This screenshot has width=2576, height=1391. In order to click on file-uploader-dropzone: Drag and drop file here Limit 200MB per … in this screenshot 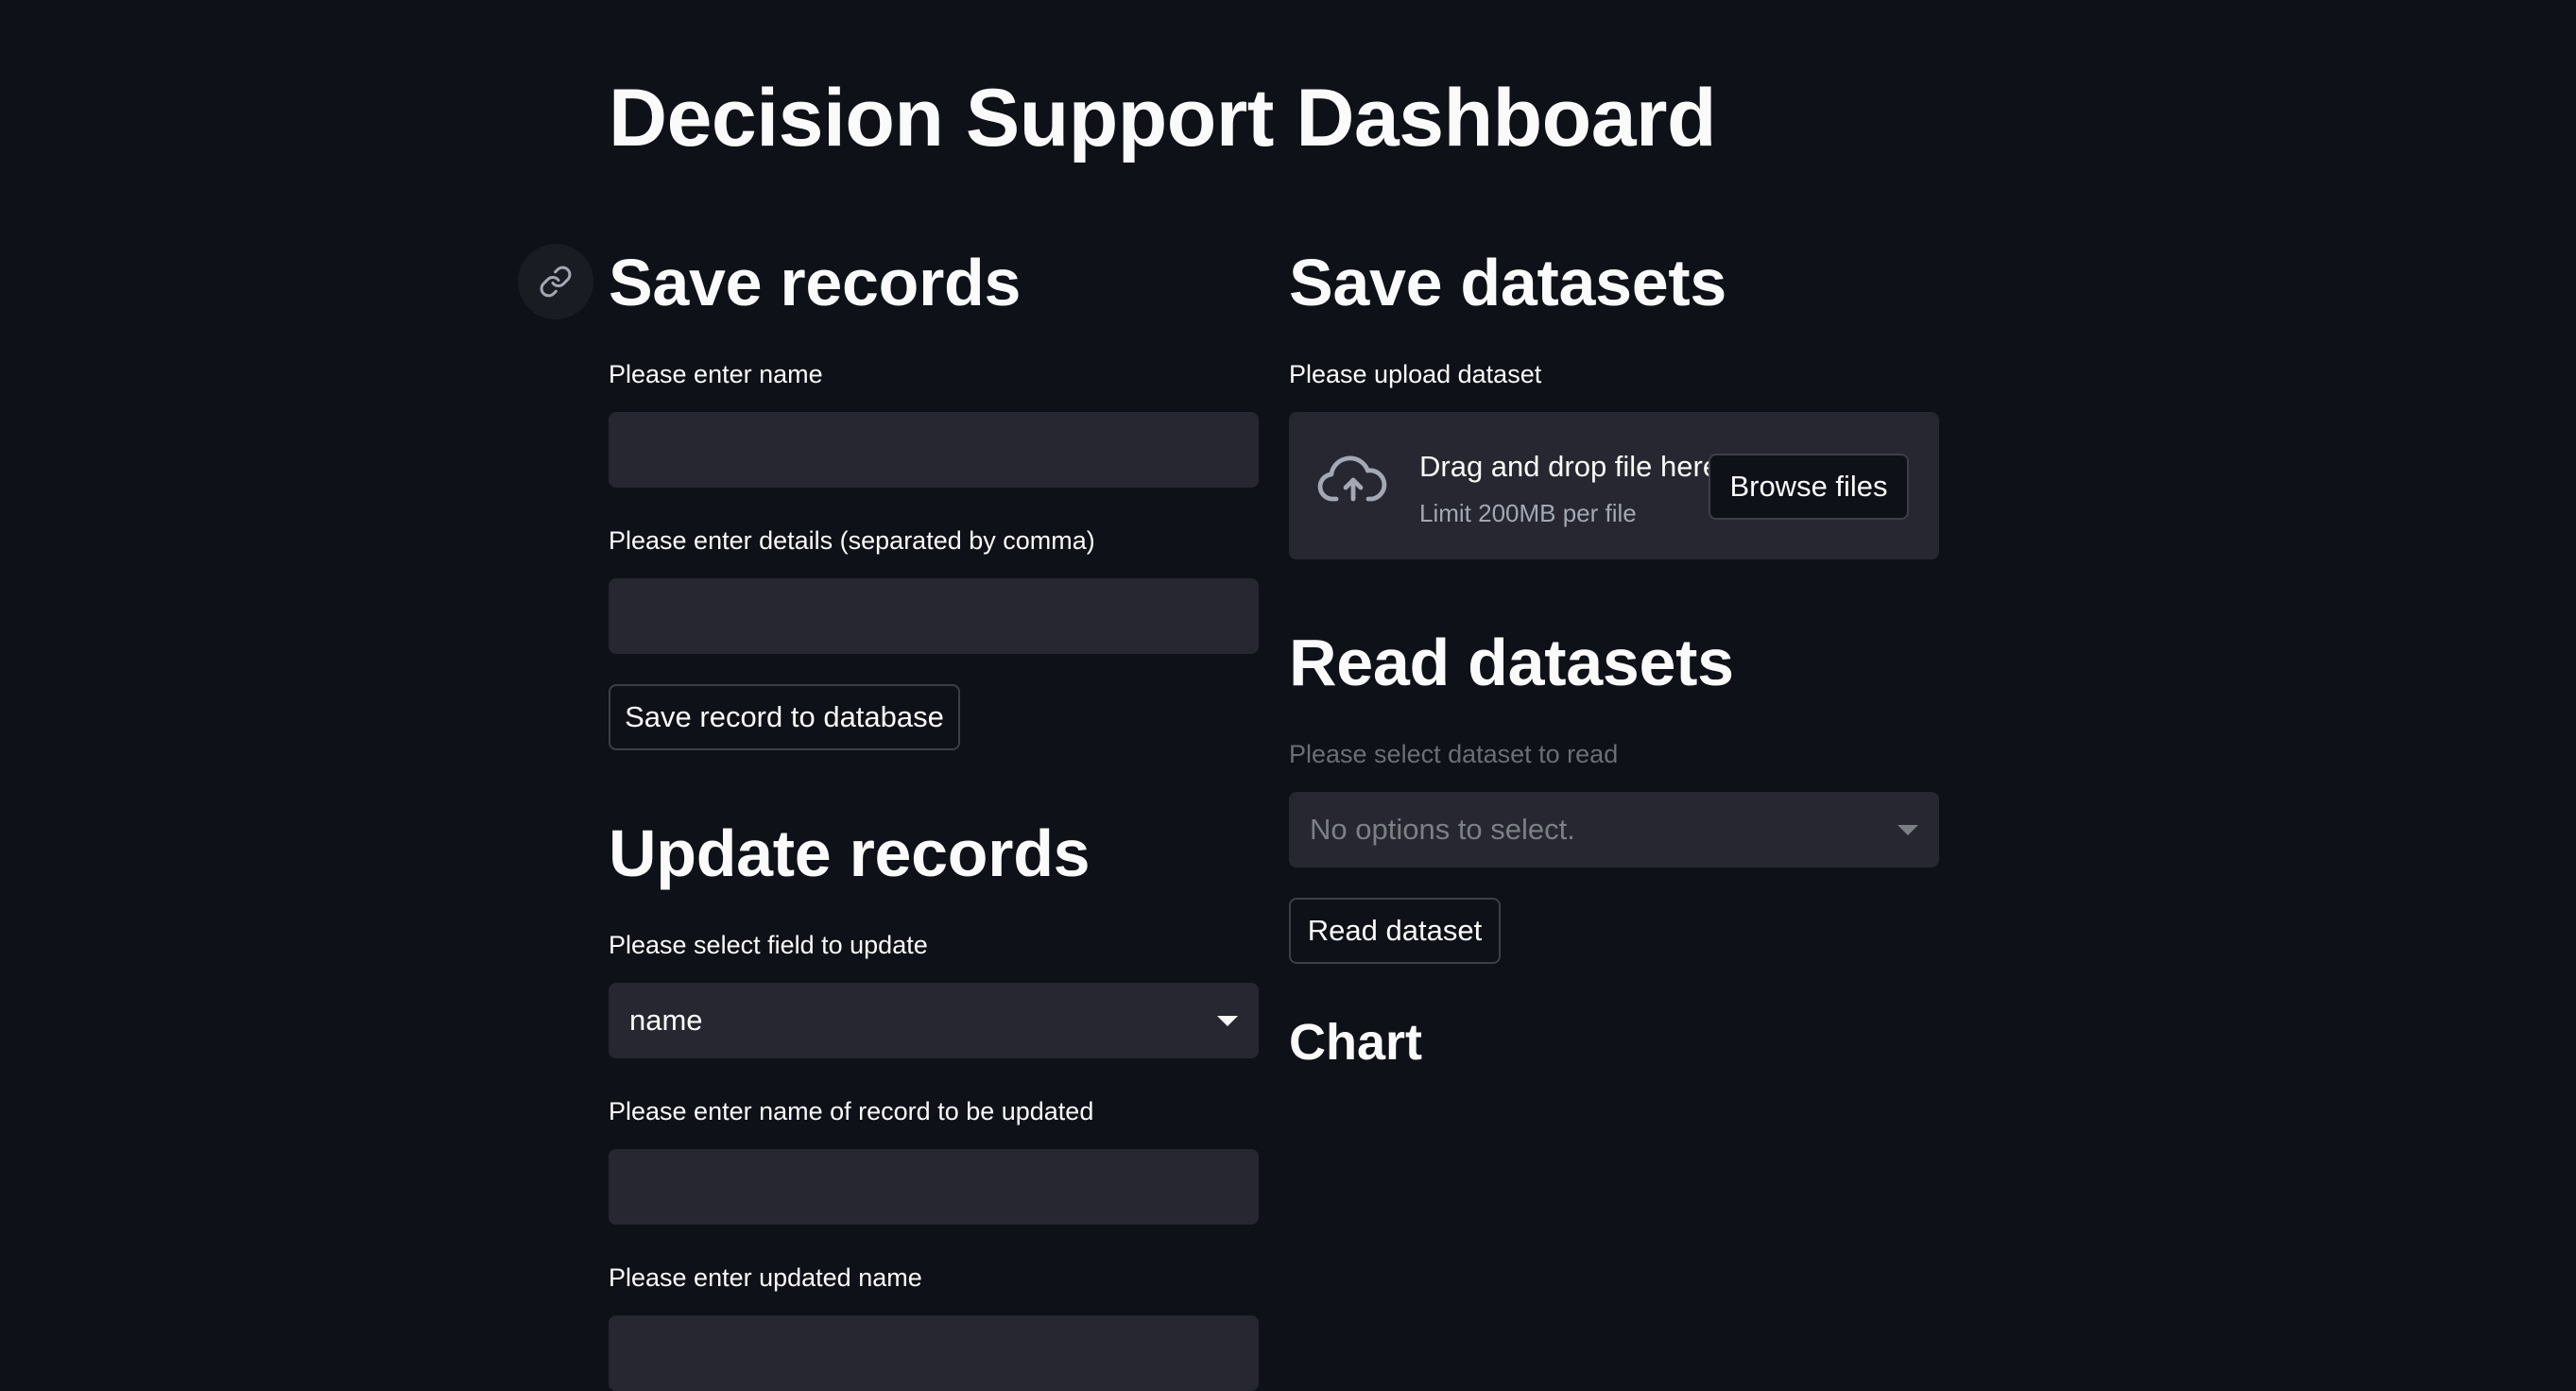, I will do `click(1614, 486)`.